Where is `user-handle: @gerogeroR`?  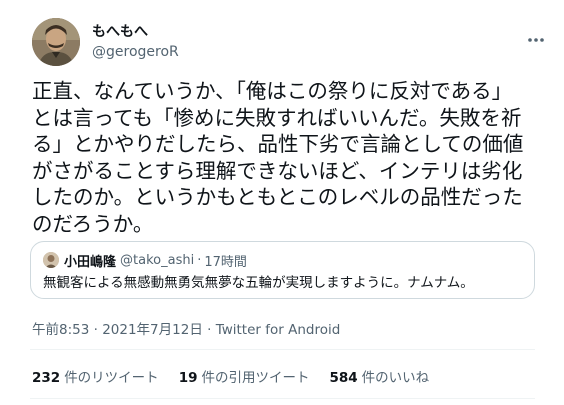
user-handle: @gerogeroR is located at coordinates (135, 52).